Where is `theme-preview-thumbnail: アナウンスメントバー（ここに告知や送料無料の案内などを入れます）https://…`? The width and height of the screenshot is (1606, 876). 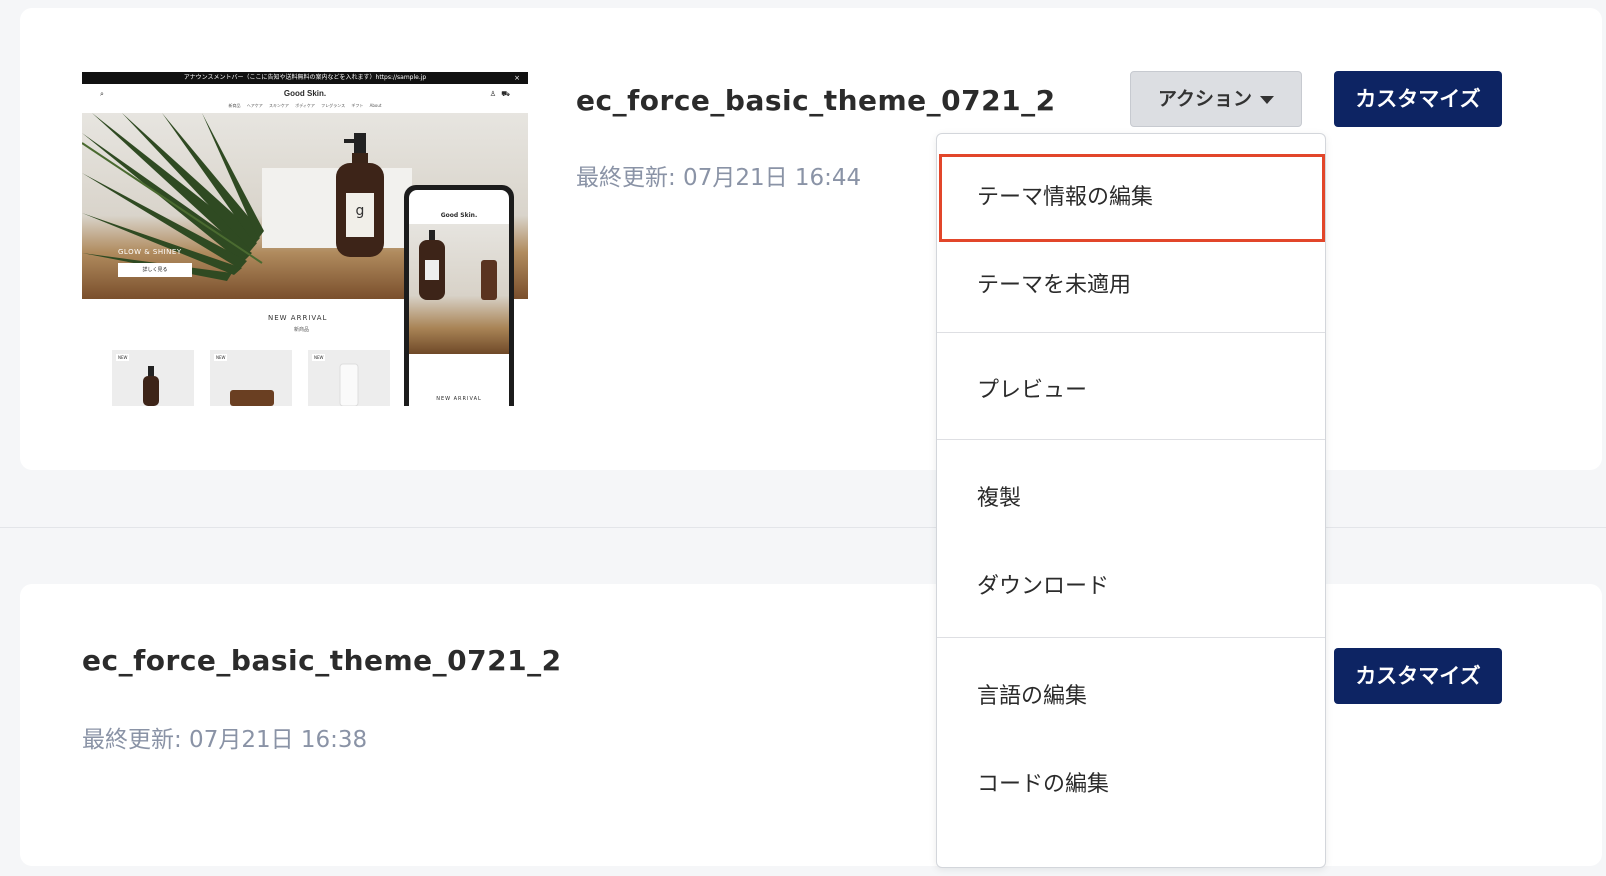
theme-preview-thumbnail: アナウンスメントバー（ここに告知や送料無料の案内などを入れます）https://… is located at coordinates (305, 239).